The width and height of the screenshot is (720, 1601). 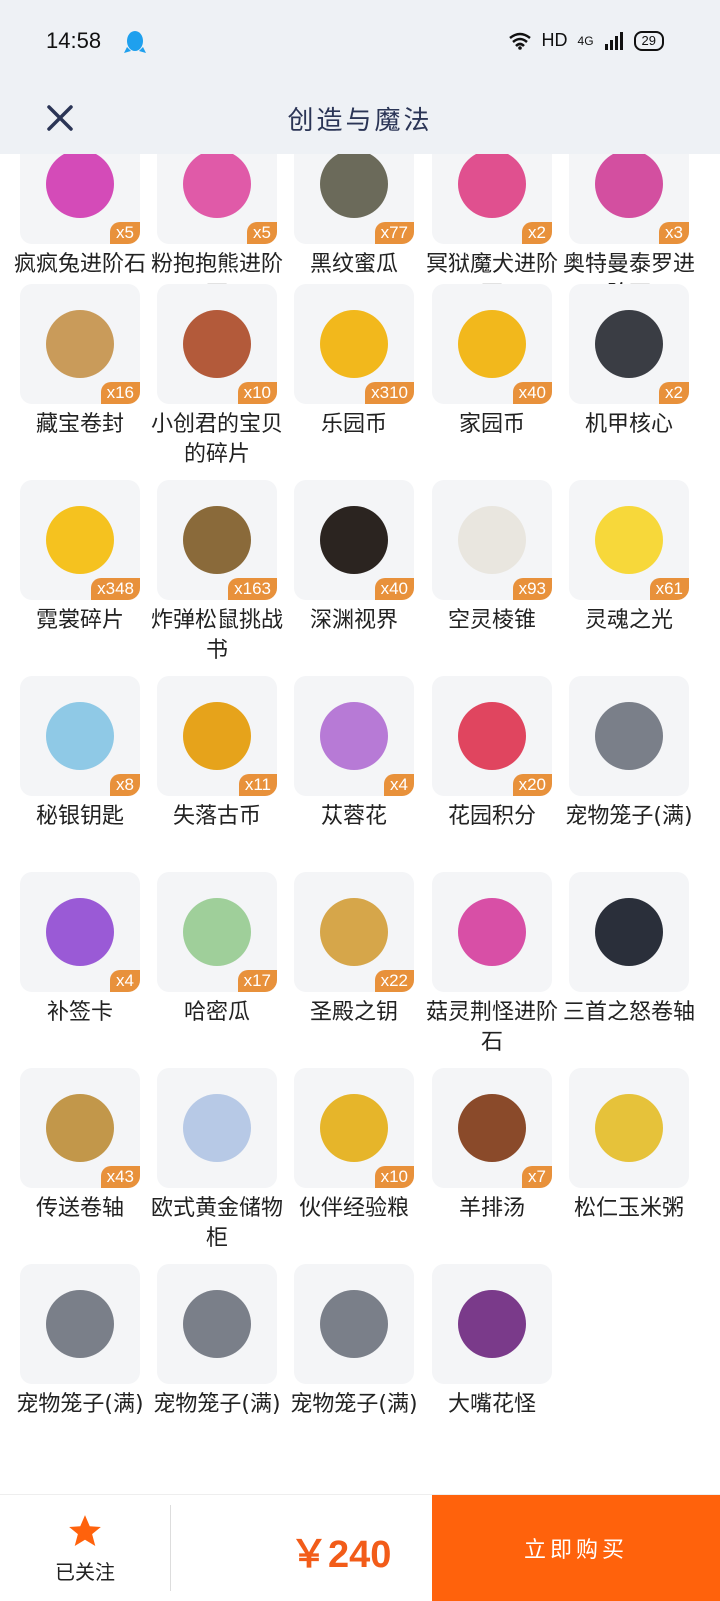 I want to click on item-name: 传送卷轴, so click(x=79, y=1208).